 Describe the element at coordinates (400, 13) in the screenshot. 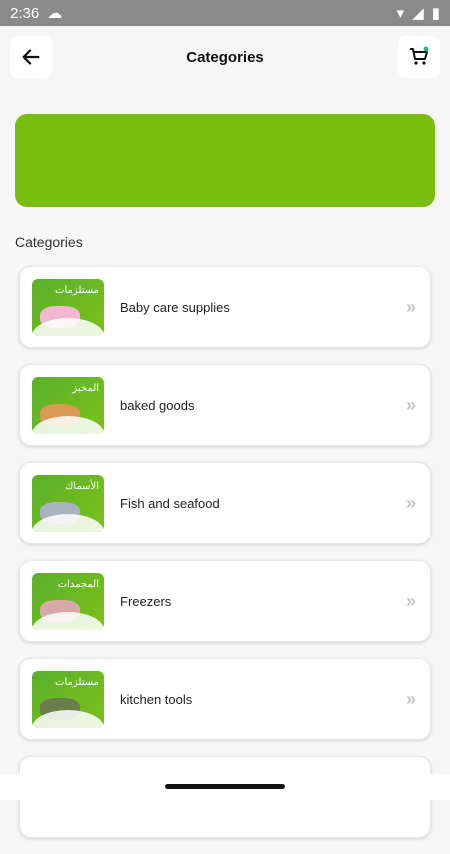

I see `wifi-icon: ▾` at that location.